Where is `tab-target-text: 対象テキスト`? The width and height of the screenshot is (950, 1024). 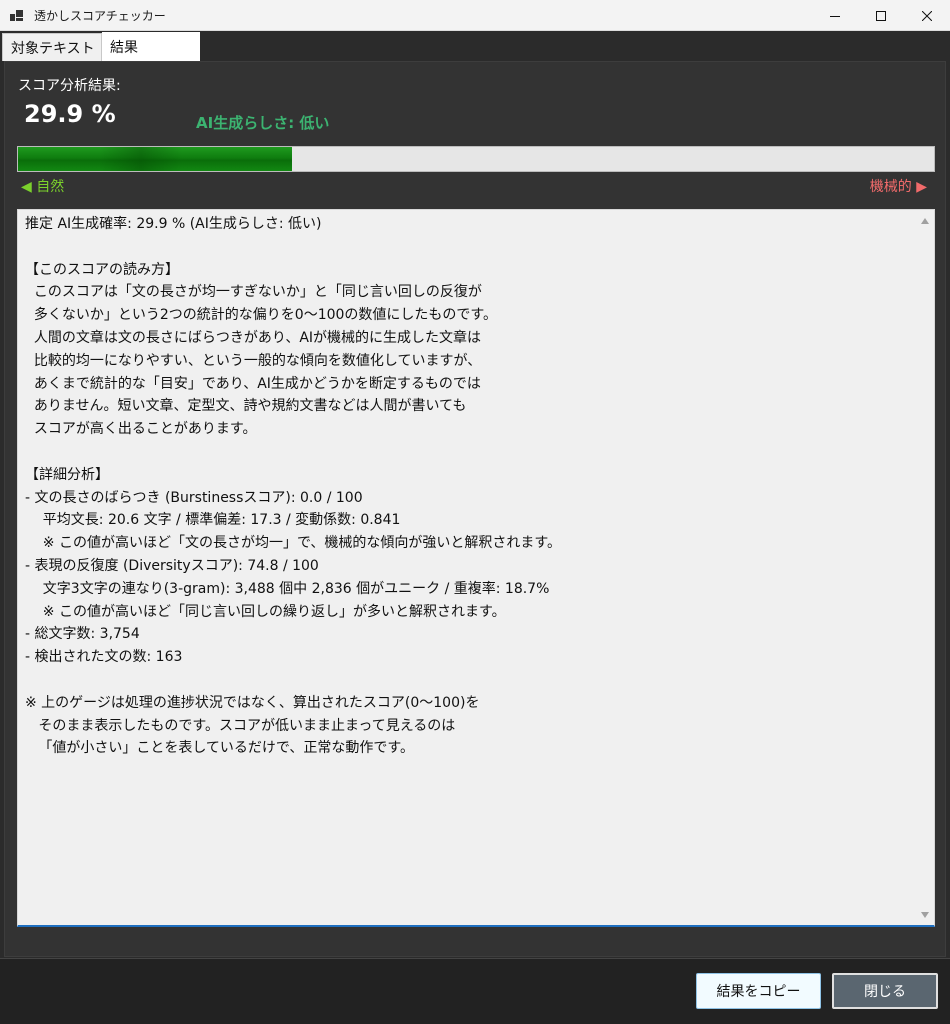 tab-target-text: 対象テキスト is located at coordinates (52, 47).